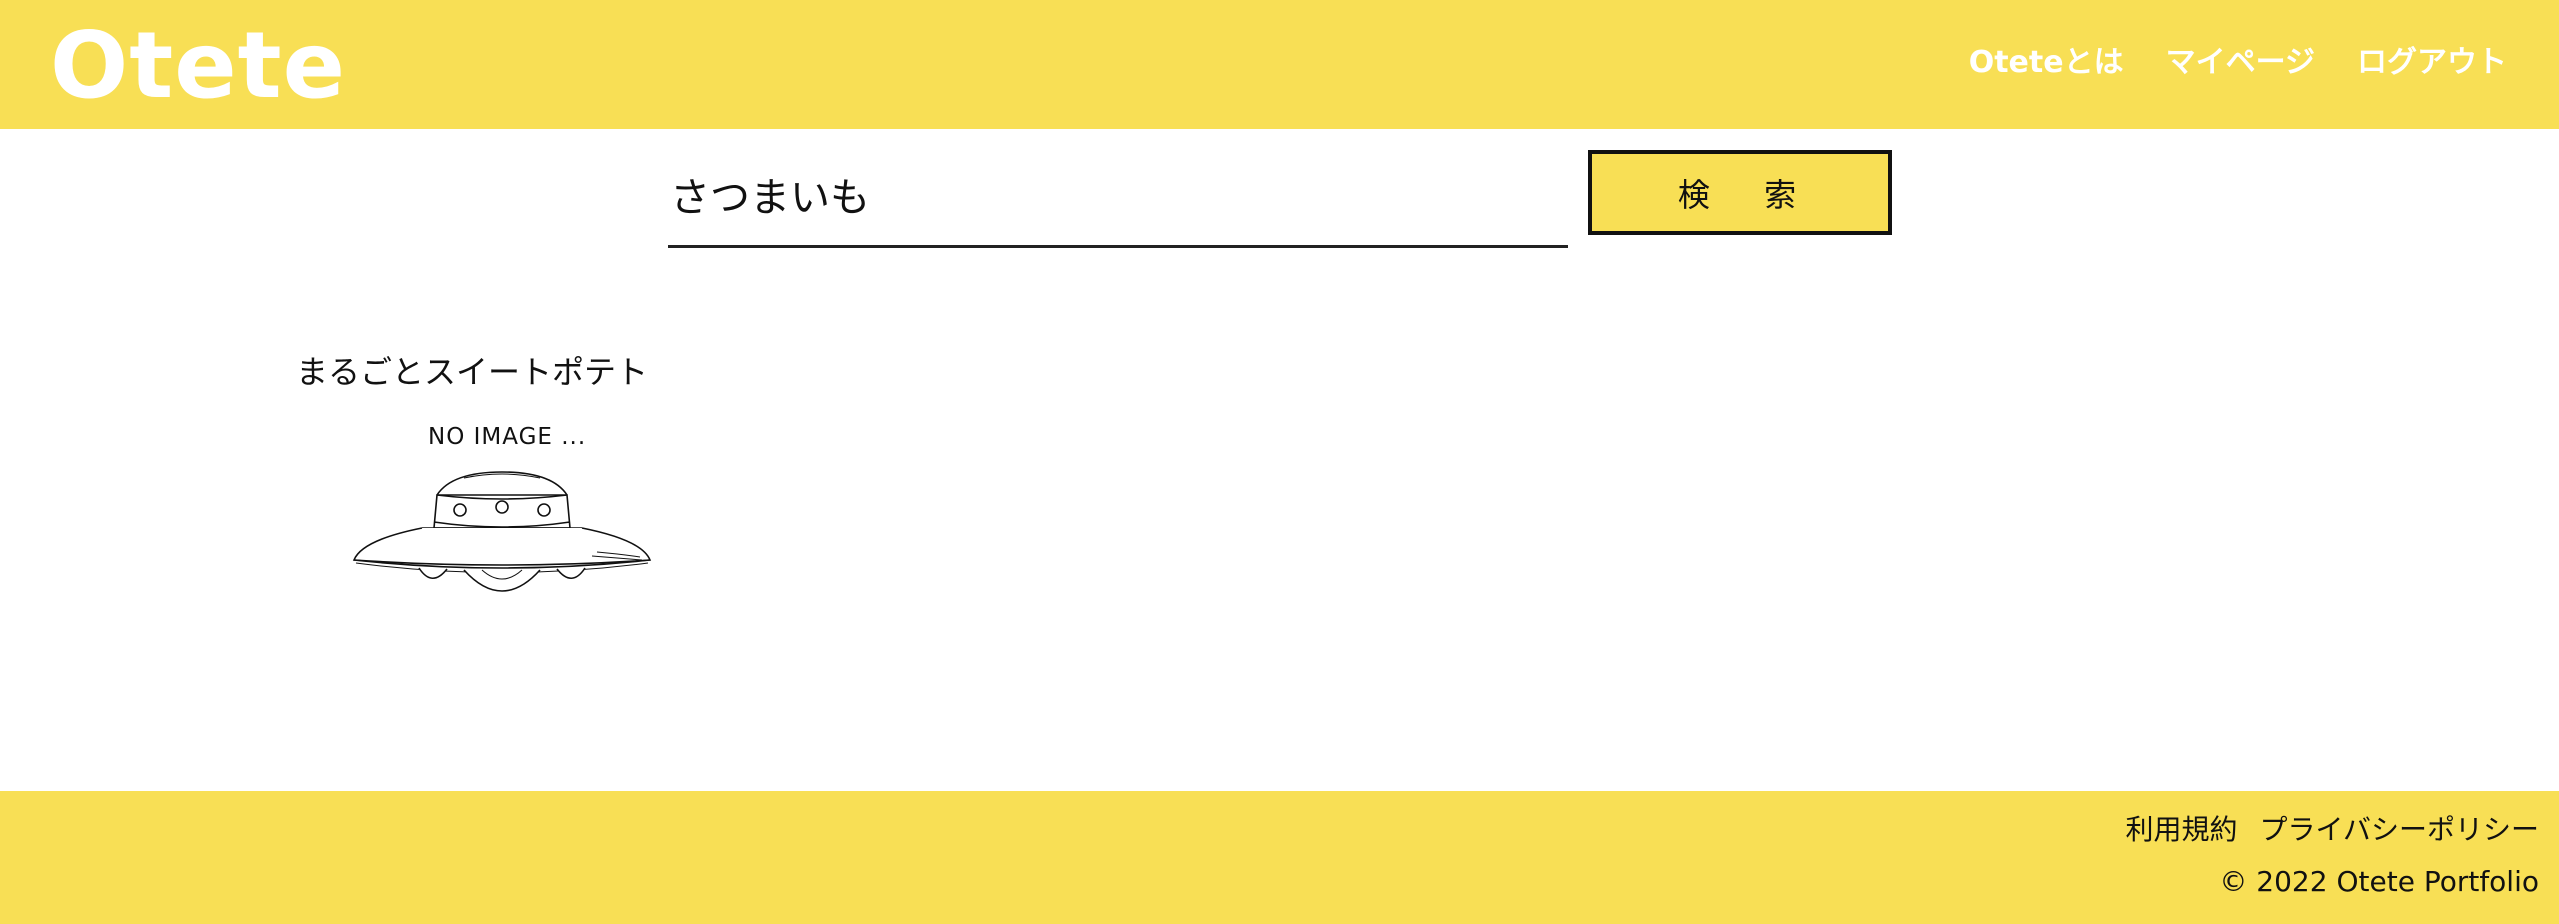  Describe the element at coordinates (2182, 830) in the screenshot. I see `terms-link: 利用規約` at that location.